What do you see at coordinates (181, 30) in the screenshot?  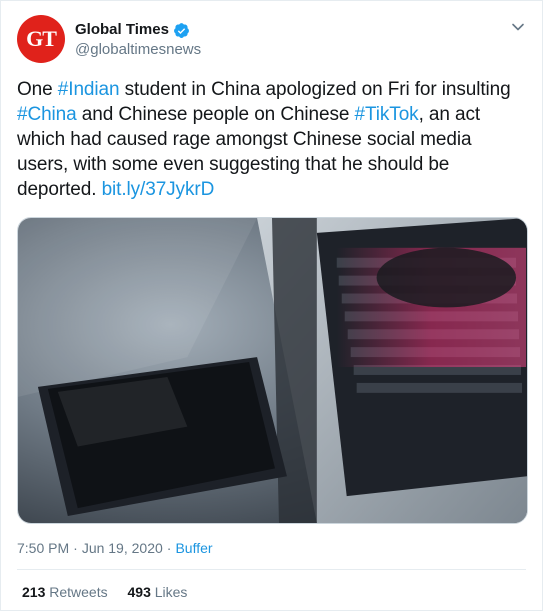 I see `verified-badge-icon` at bounding box center [181, 30].